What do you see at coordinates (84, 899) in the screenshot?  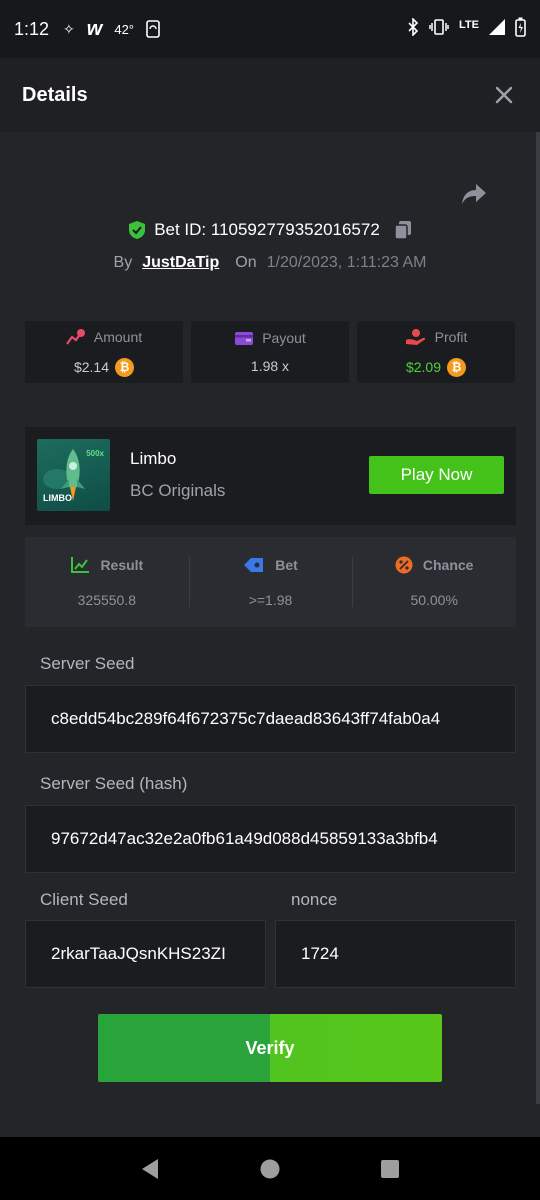 I see `client-seed-label: Client Seed` at bounding box center [84, 899].